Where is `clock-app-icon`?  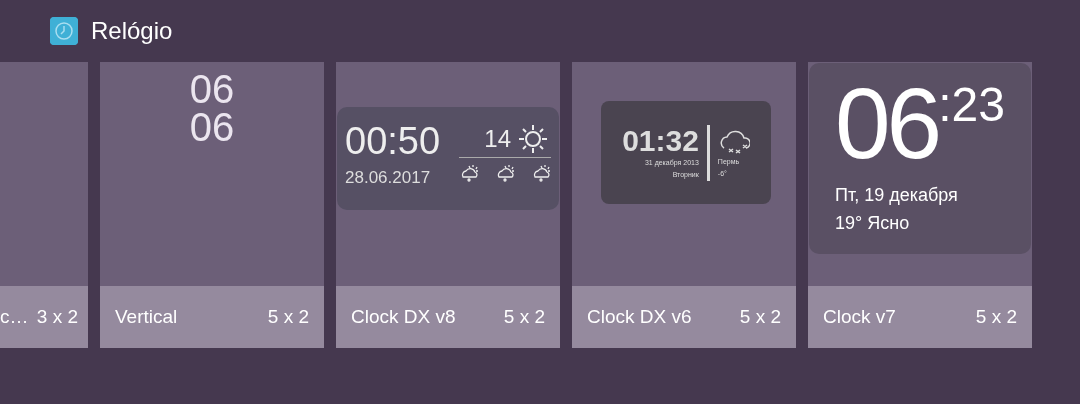 clock-app-icon is located at coordinates (64, 31).